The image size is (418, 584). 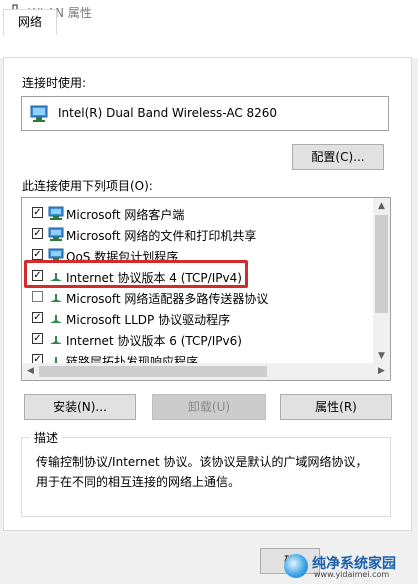 What do you see at coordinates (46, 437) in the screenshot?
I see `description-title: 描述` at bounding box center [46, 437].